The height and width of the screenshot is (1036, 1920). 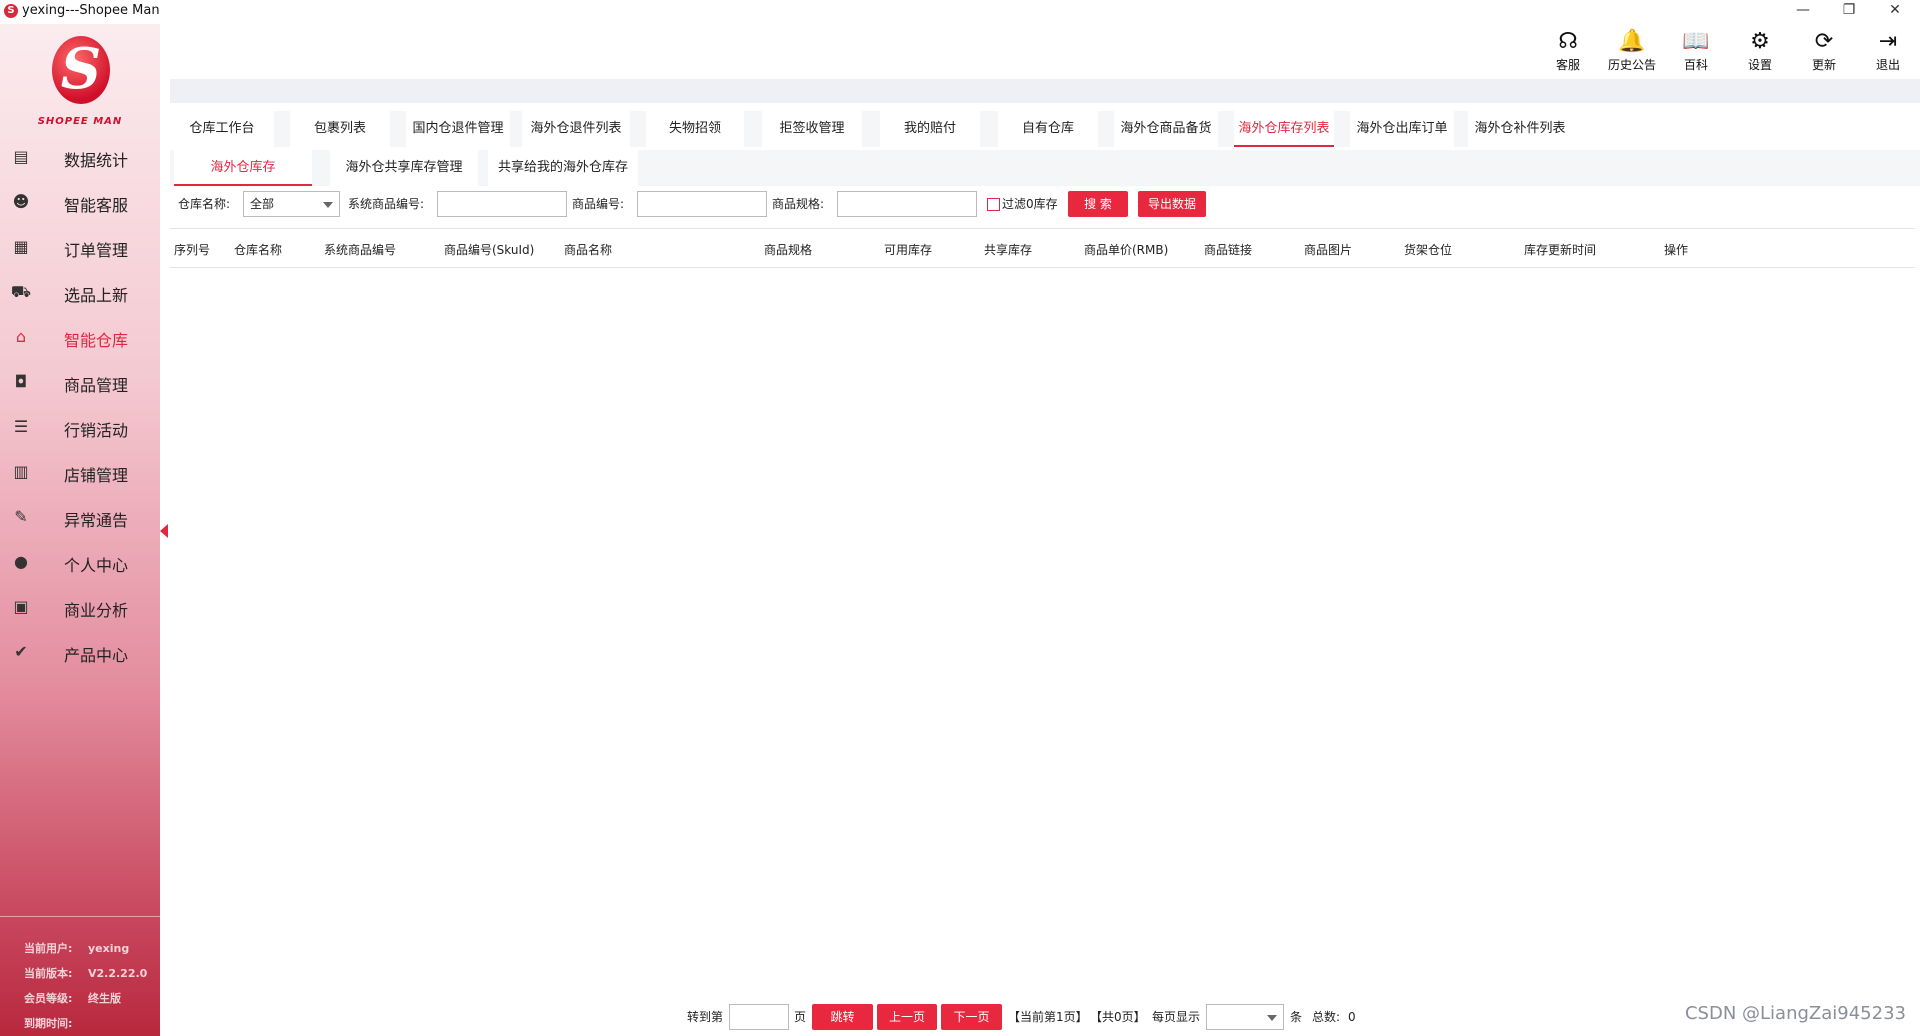 I want to click on prev-page-button: 上一页, so click(x=907, y=1017).